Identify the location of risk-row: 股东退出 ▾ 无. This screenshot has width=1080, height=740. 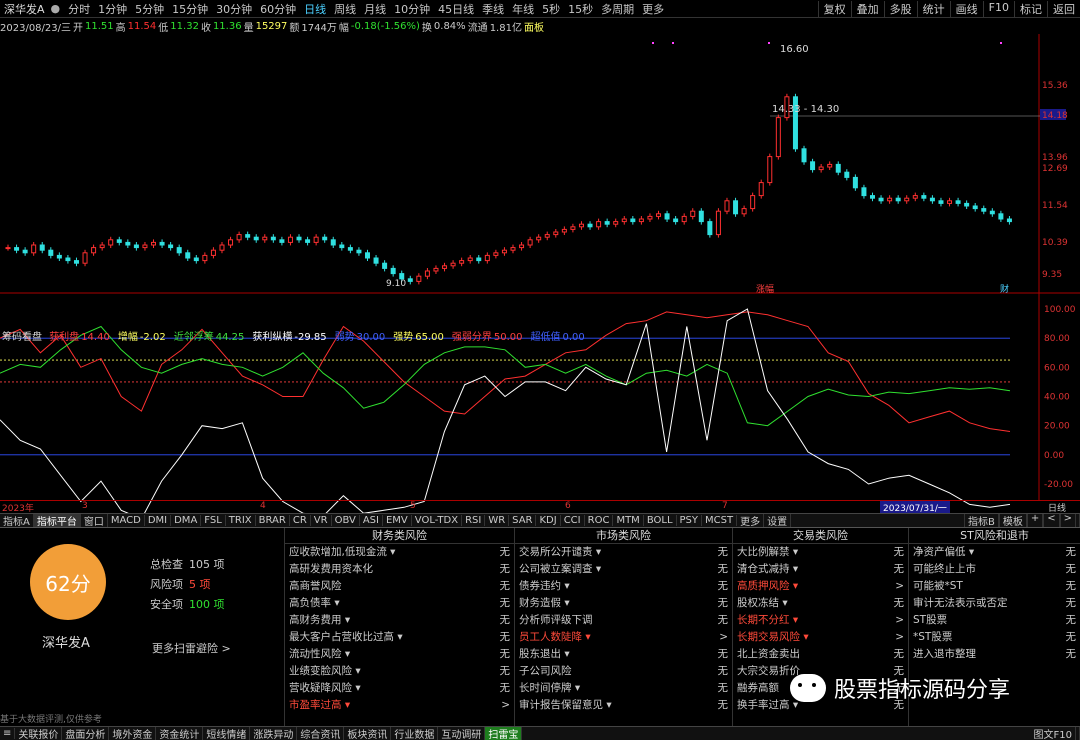
(623, 654).